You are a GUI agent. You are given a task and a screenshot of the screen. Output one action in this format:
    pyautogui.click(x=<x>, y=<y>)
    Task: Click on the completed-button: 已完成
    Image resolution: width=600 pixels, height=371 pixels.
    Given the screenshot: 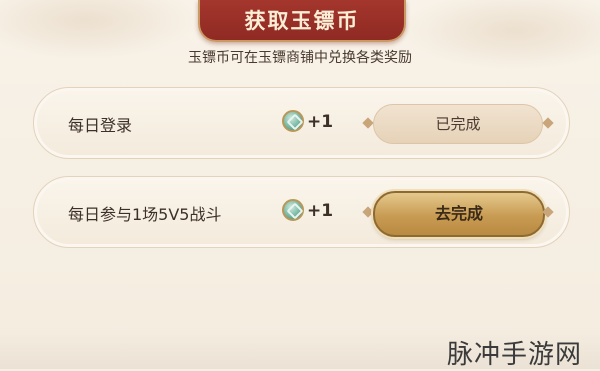 What is the action you would take?
    pyautogui.click(x=458, y=124)
    